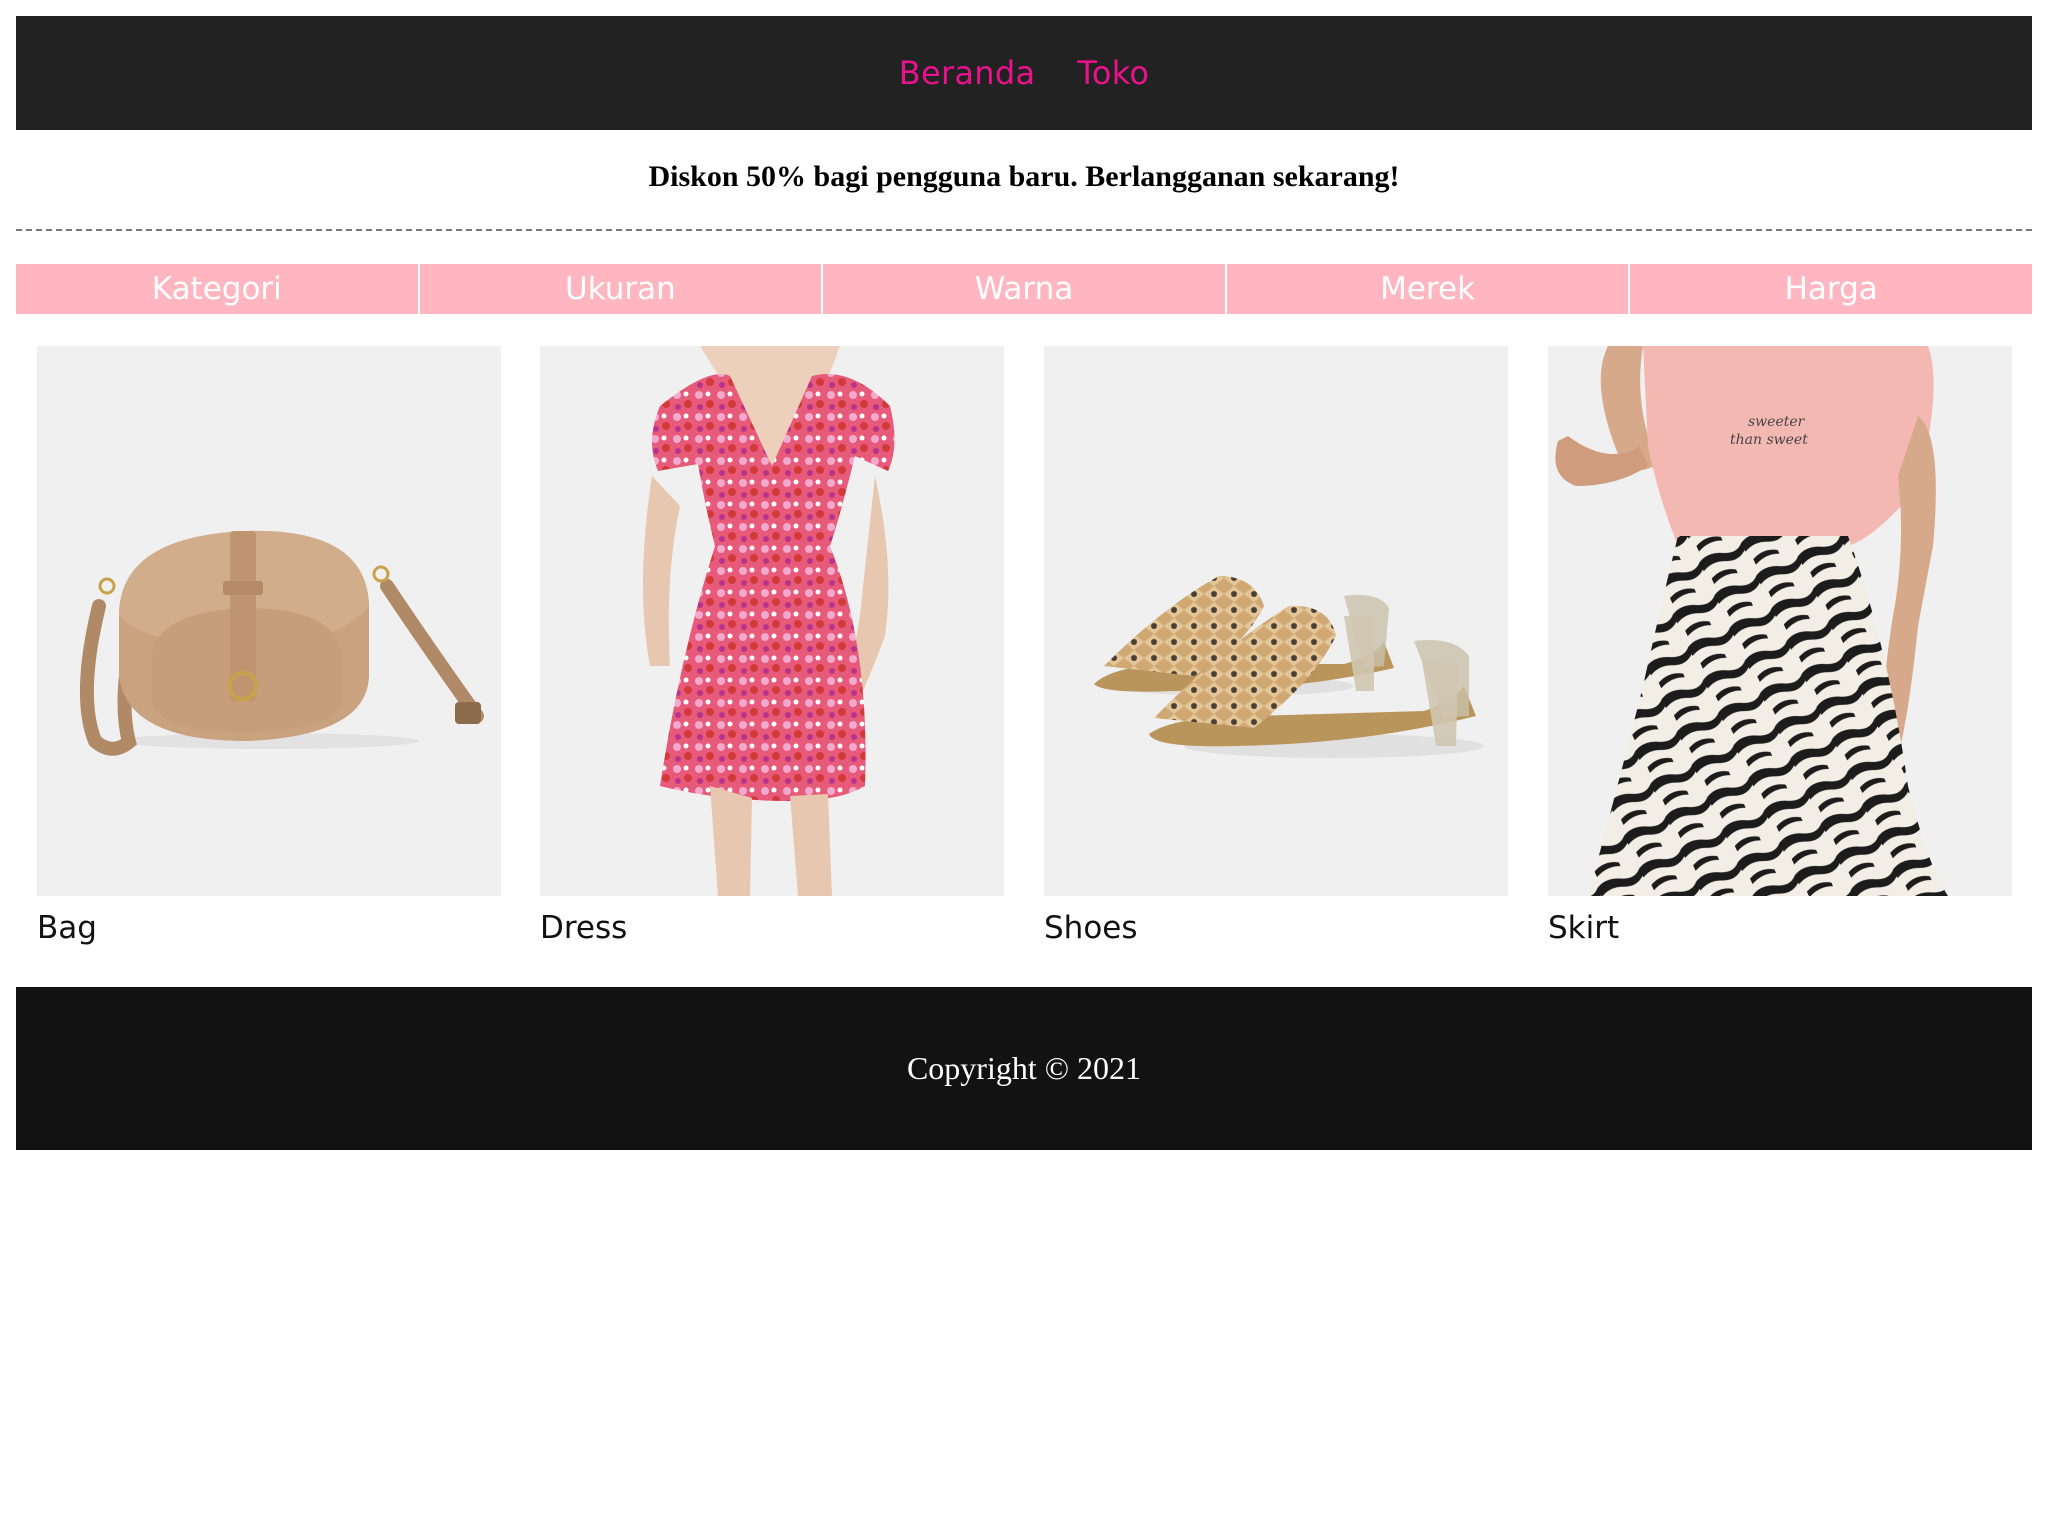 The height and width of the screenshot is (1536, 2048). Describe the element at coordinates (1276, 621) in the screenshot. I see `shoes-image` at that location.